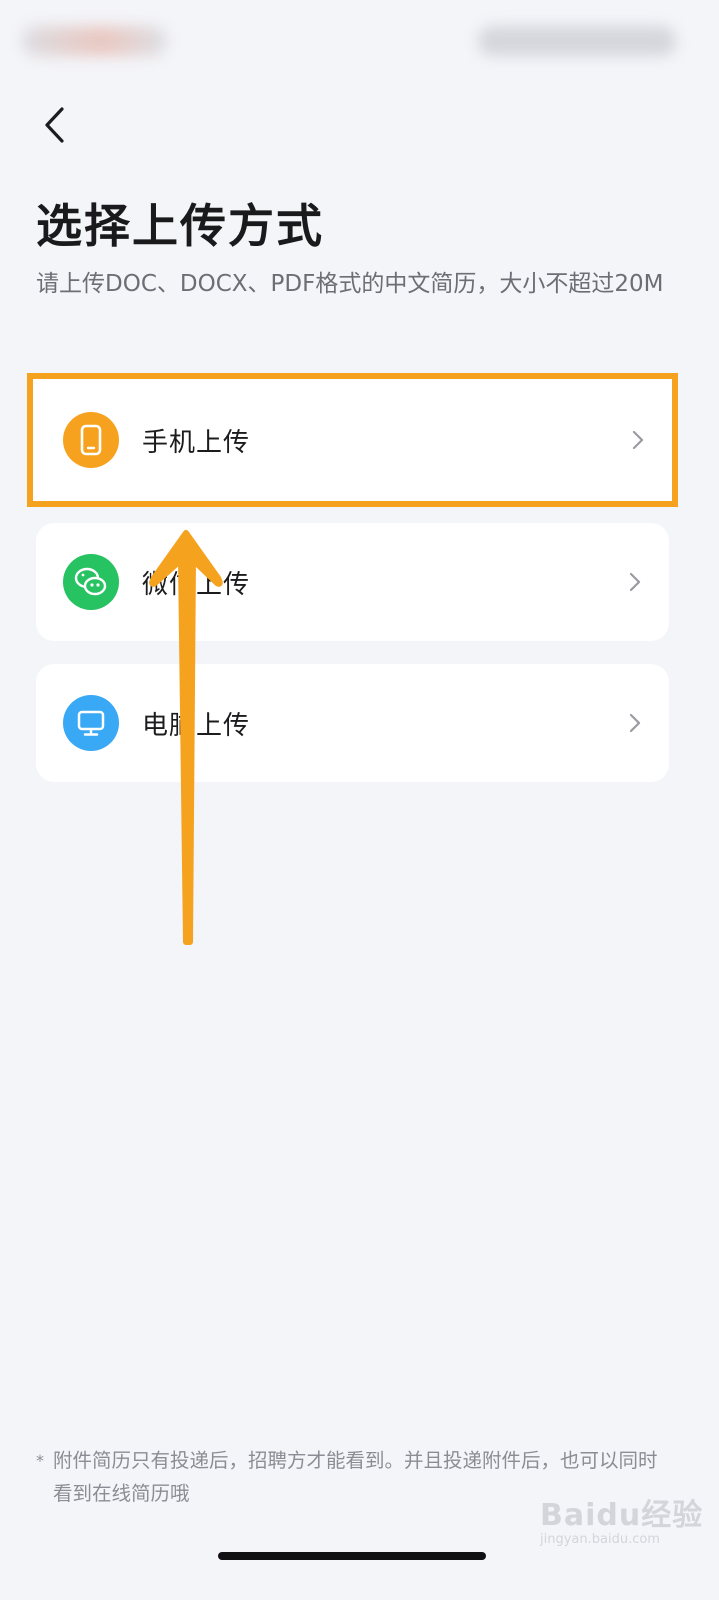 The width and height of the screenshot is (719, 1600). I want to click on back-button, so click(55, 125).